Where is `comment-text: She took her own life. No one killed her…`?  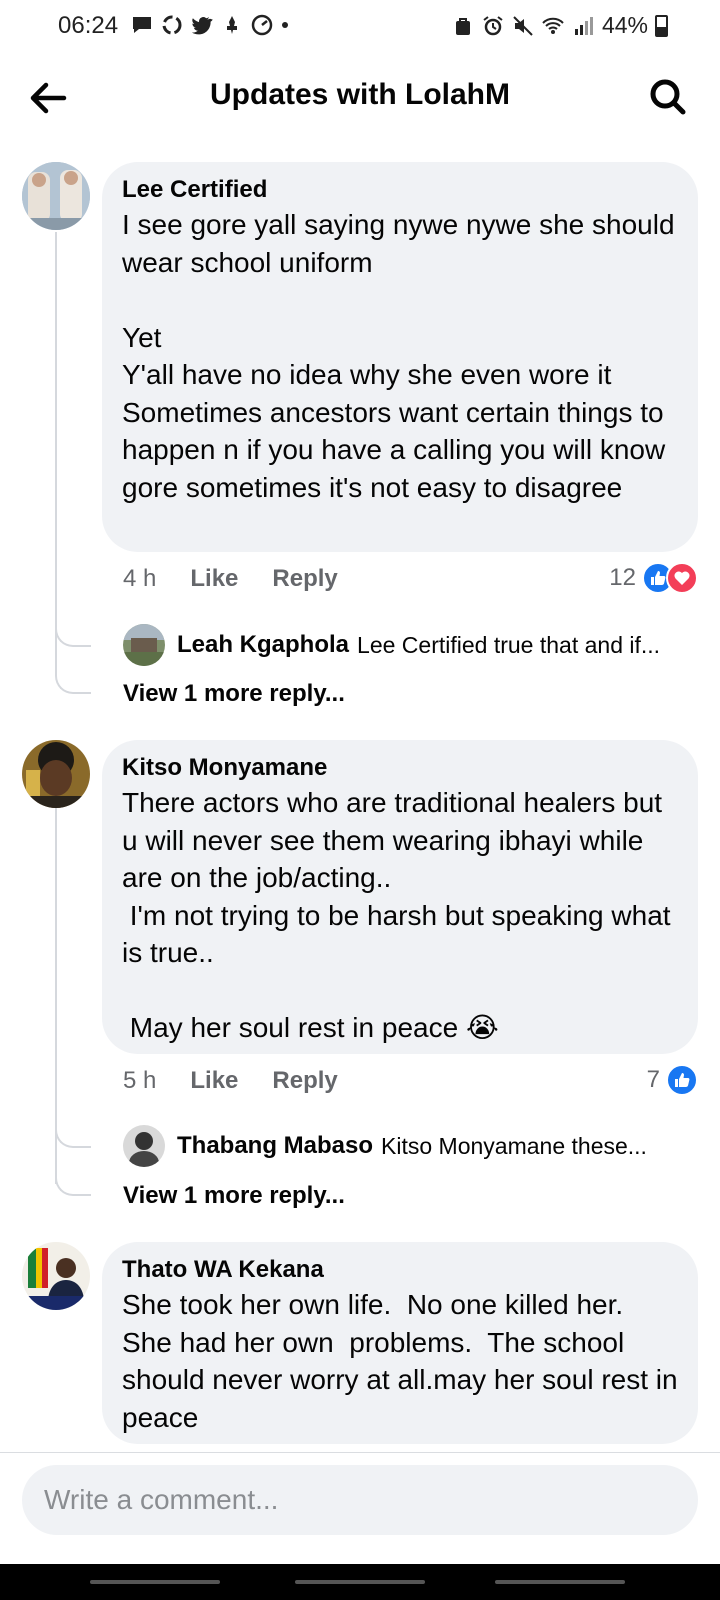 comment-text: She took her own life. No one killed her… is located at coordinates (404, 1361).